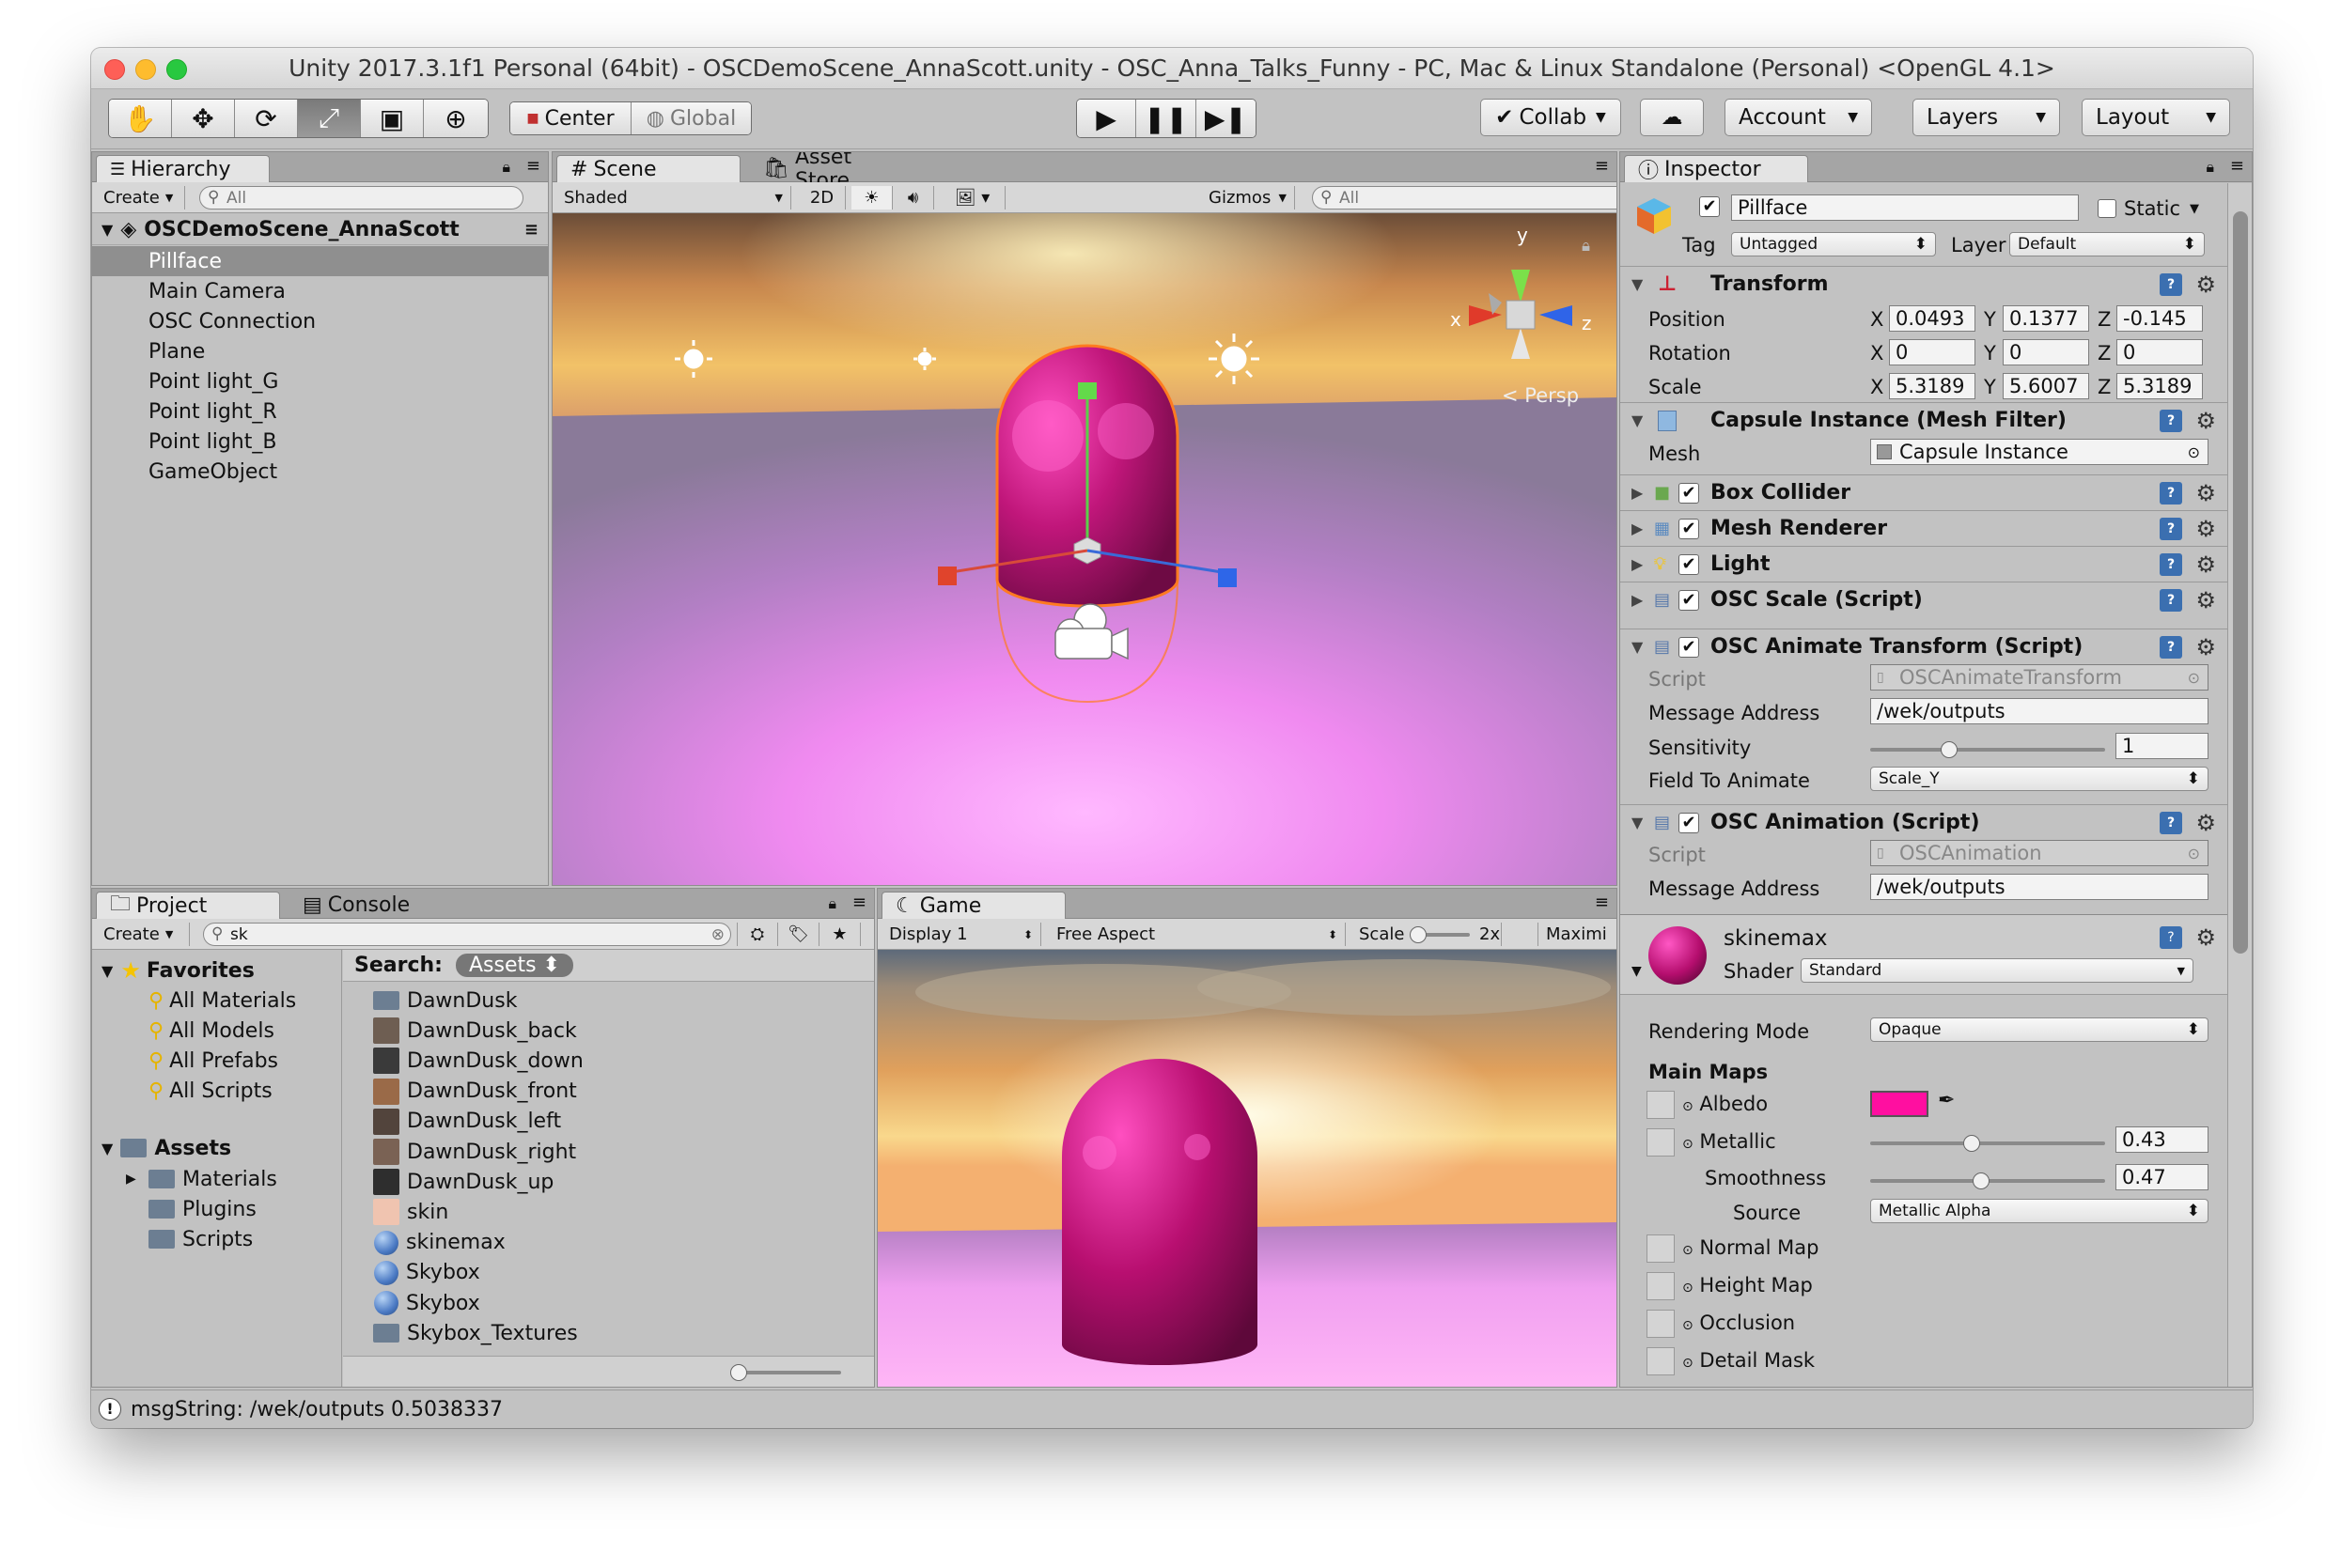 The image size is (2341, 1568). I want to click on object-name-field: Pillface, so click(1905, 207).